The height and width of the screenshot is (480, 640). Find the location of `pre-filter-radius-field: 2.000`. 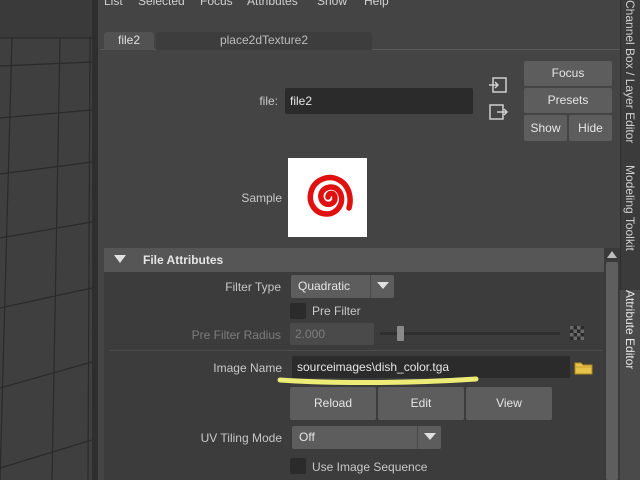

pre-filter-radius-field: 2.000 is located at coordinates (332, 334).